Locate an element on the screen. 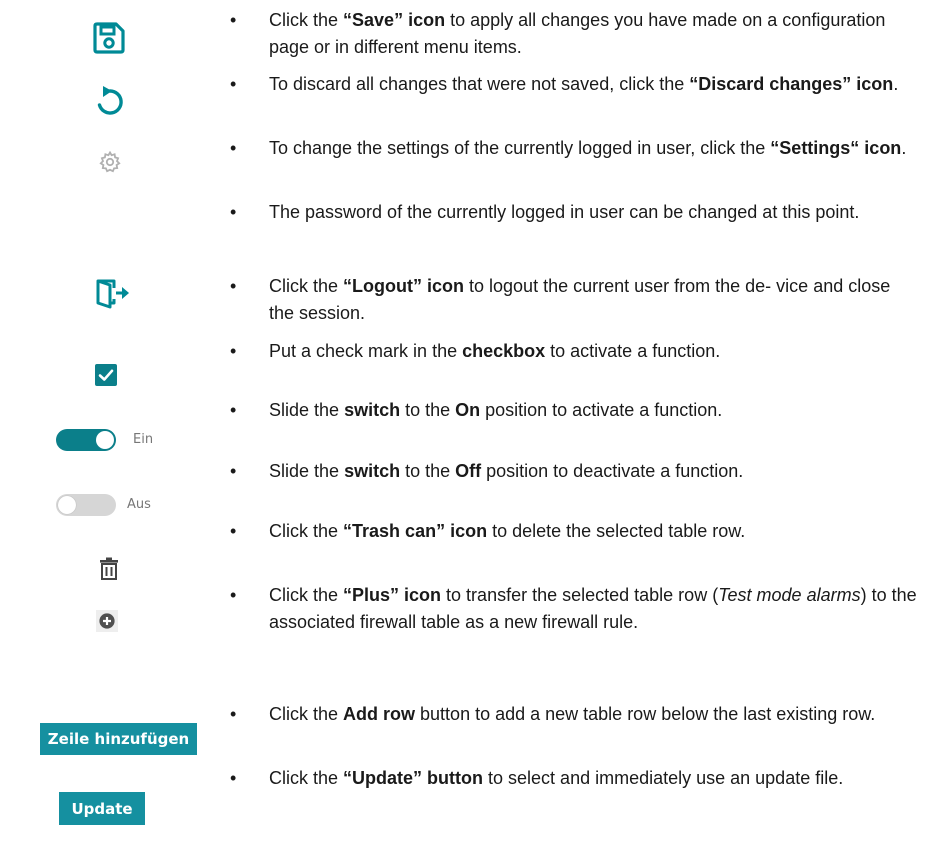  switch-on is located at coordinates (86, 440).